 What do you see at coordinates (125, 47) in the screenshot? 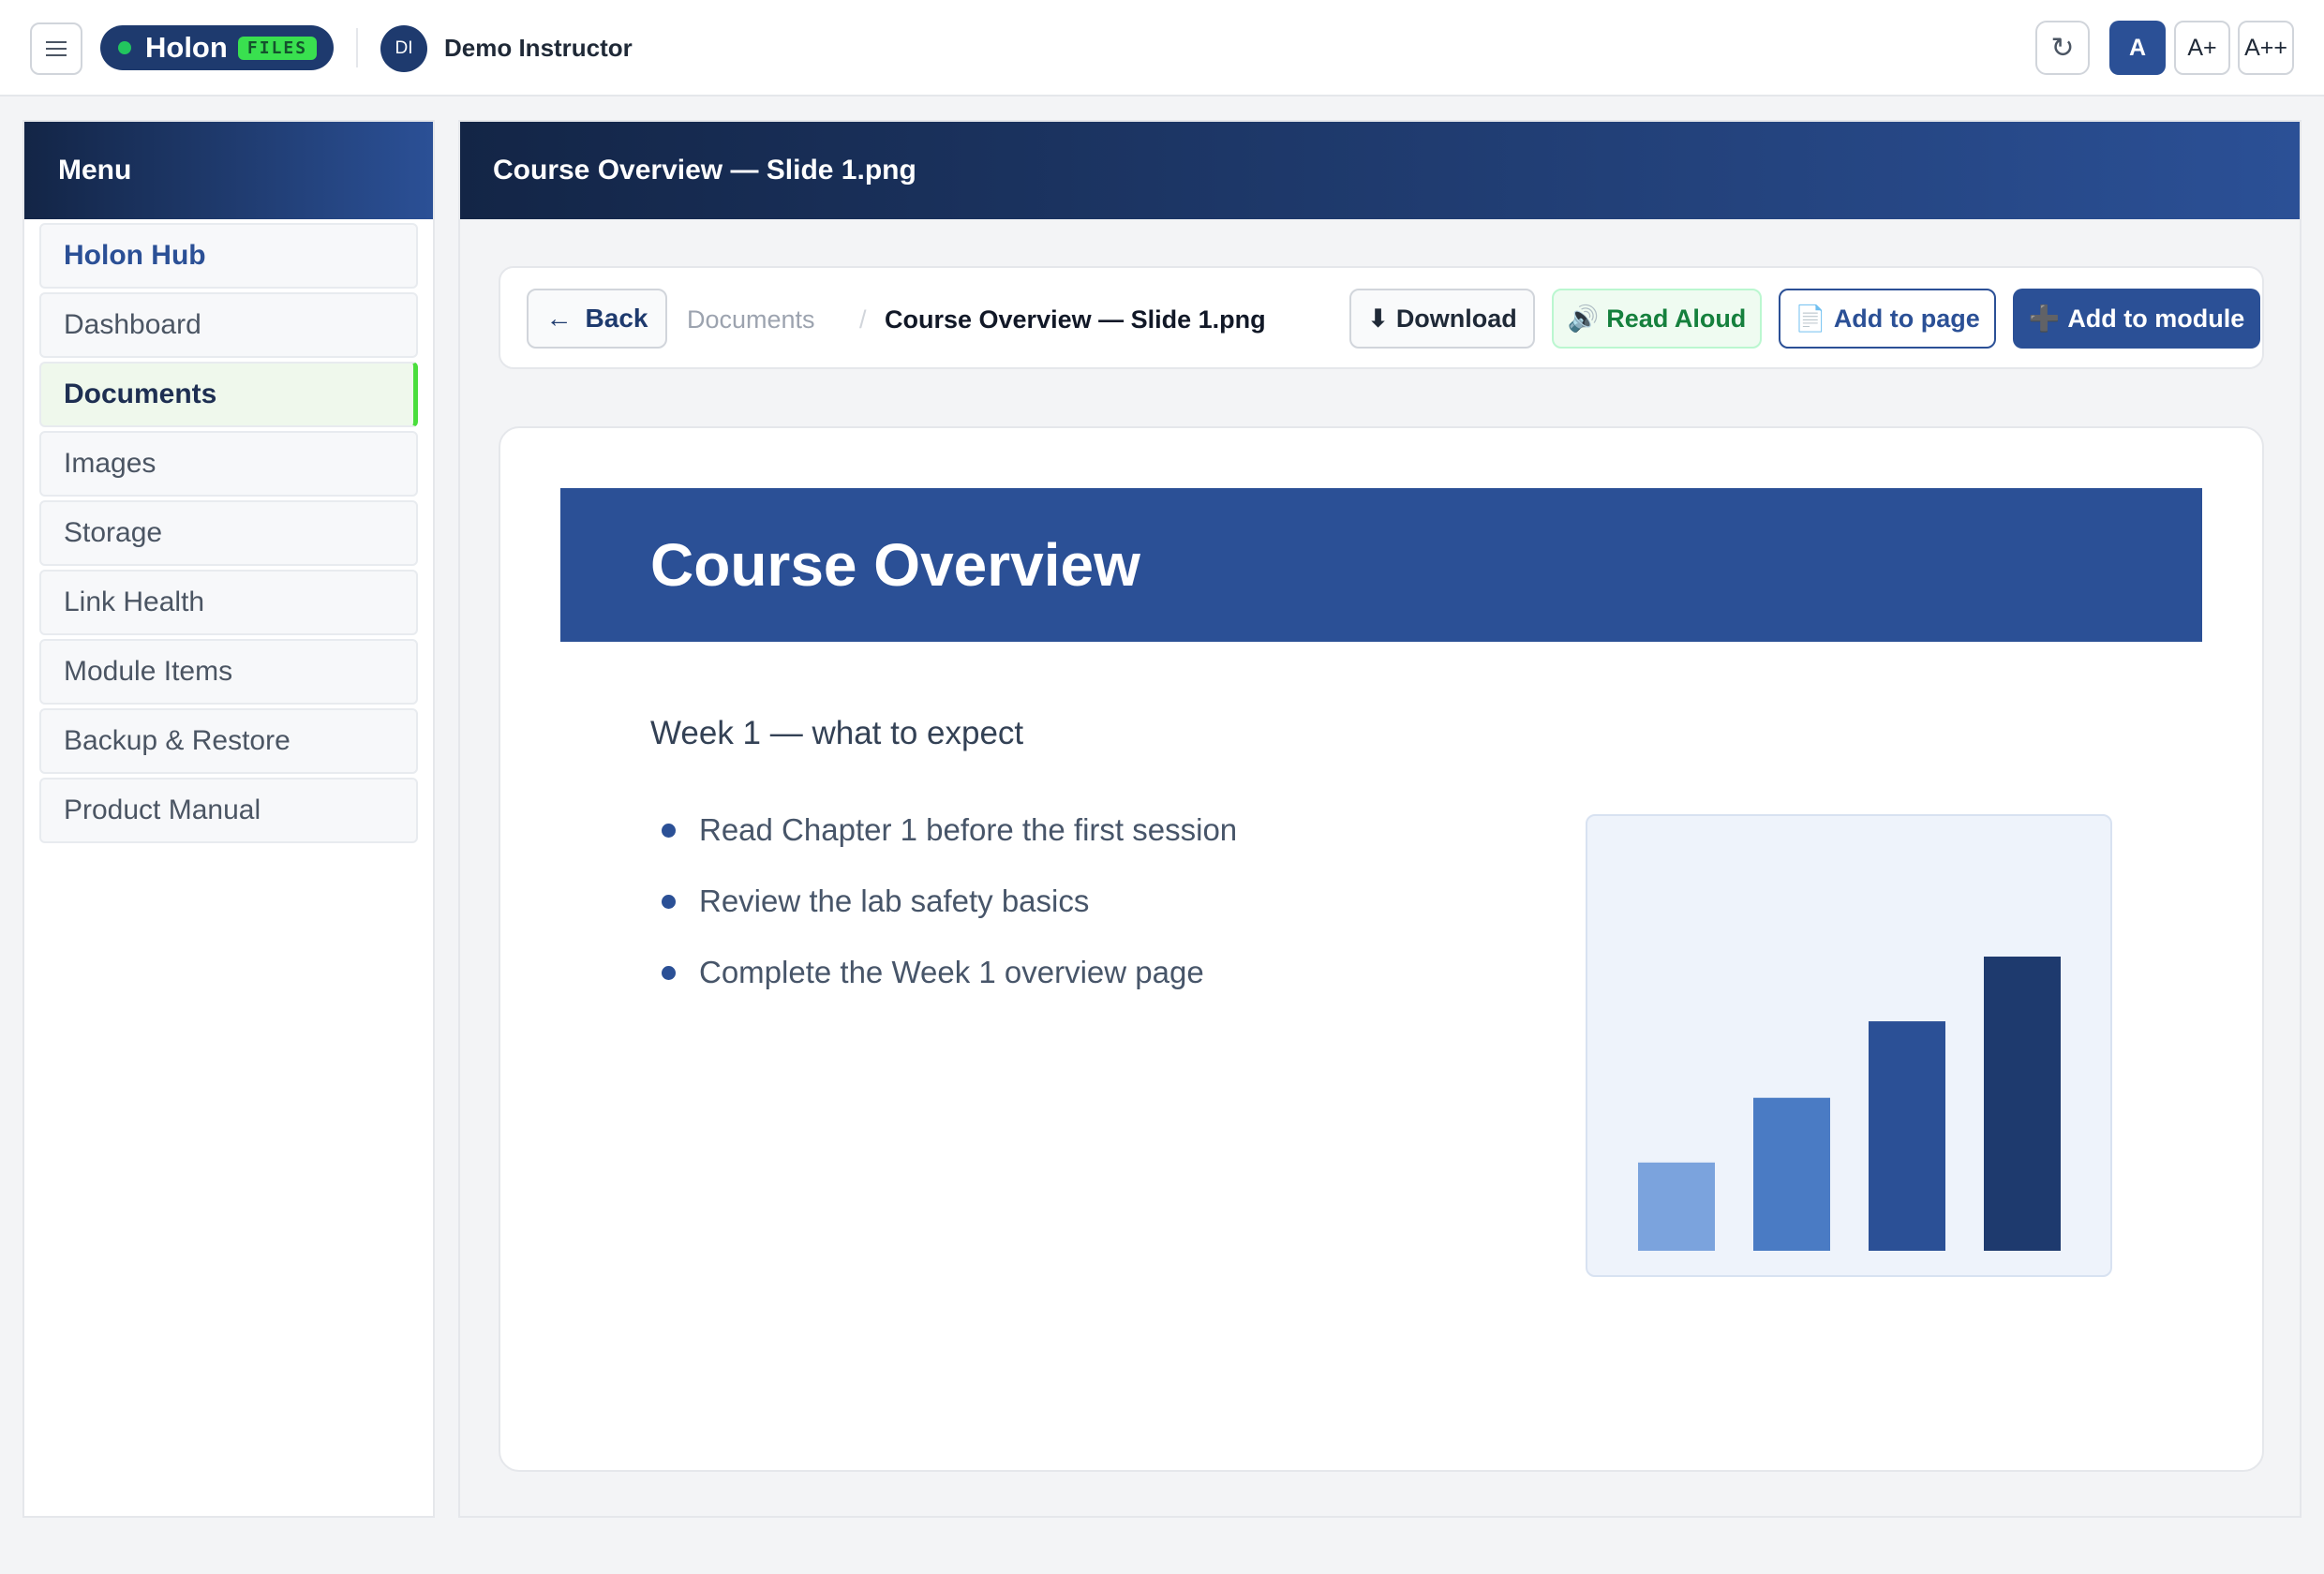
I see `status-dot-icon` at bounding box center [125, 47].